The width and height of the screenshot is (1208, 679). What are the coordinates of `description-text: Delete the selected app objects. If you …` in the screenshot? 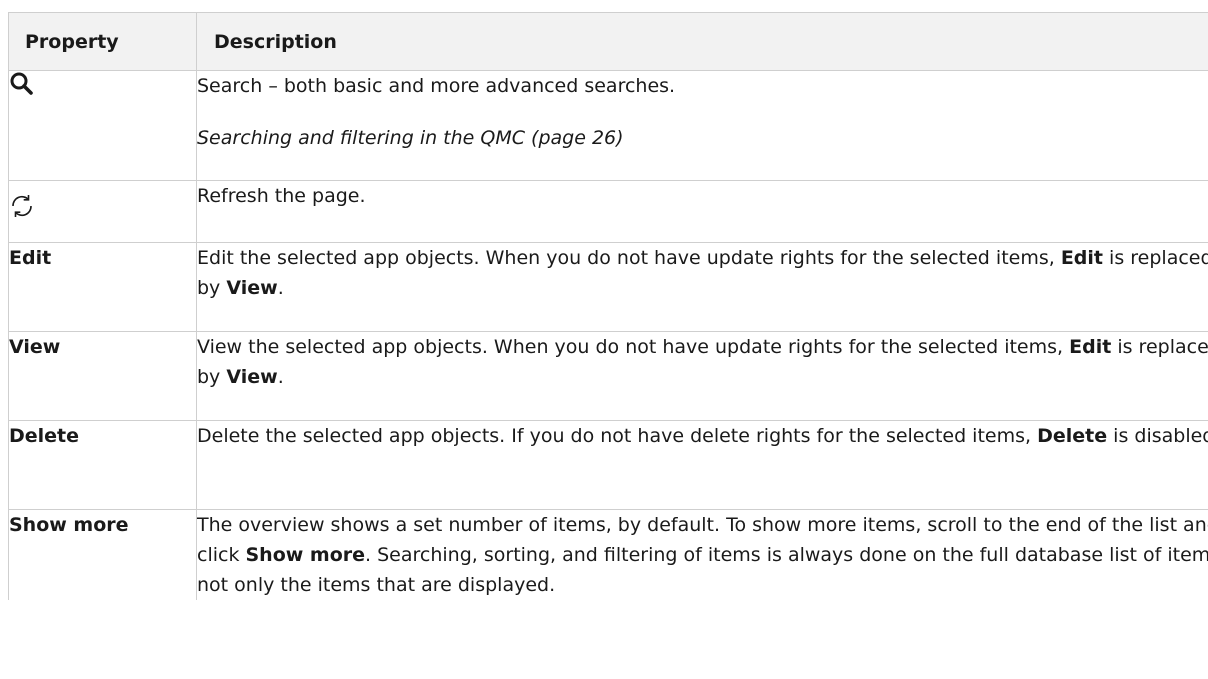 It's located at (617, 436).